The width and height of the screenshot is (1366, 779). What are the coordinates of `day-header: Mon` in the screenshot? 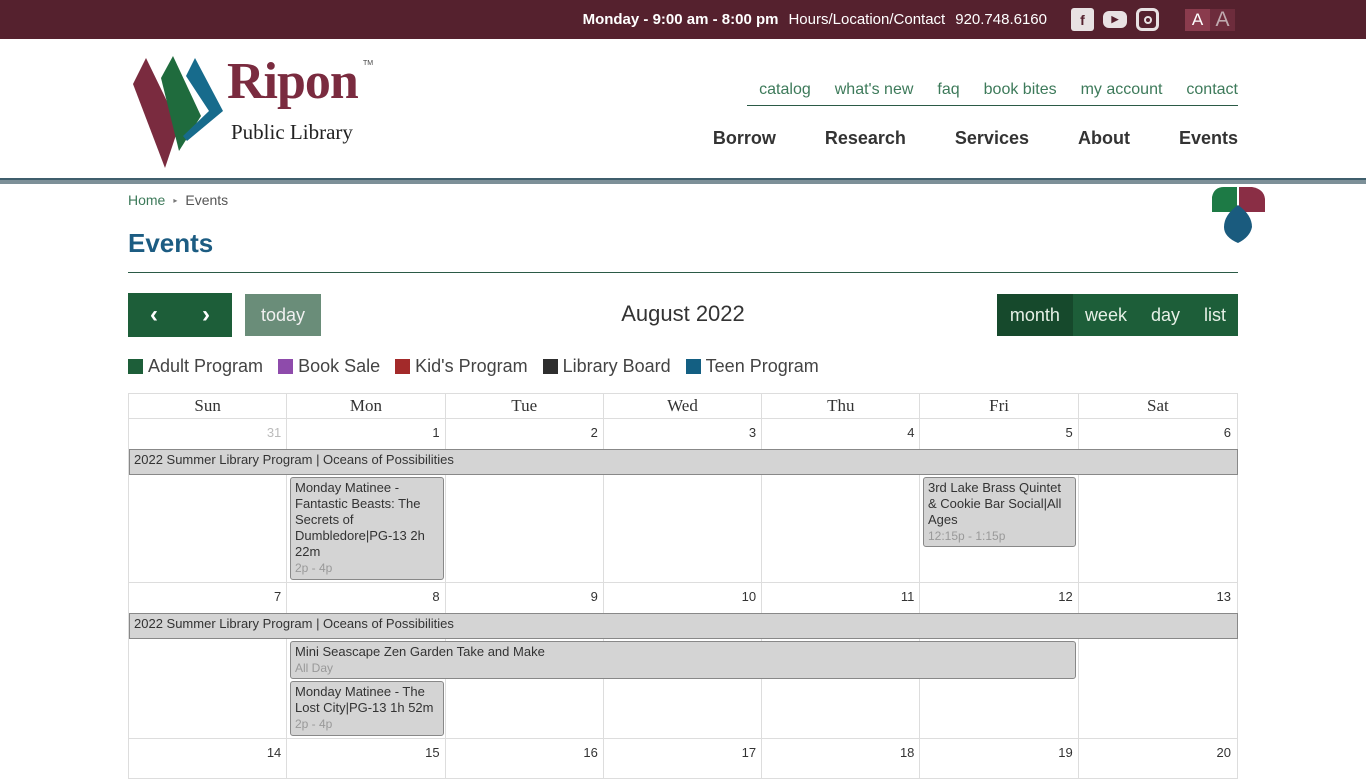 It's located at (366, 406).